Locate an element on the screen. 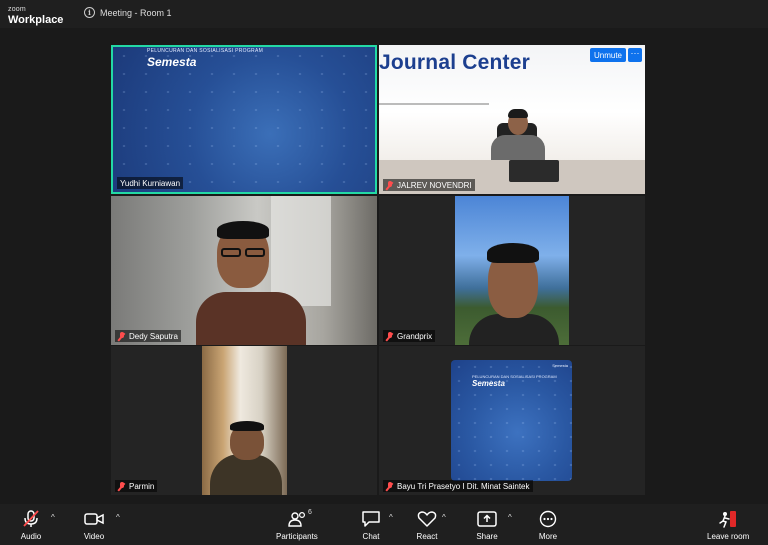 The image size is (768, 545). participant-video: Journal Center is located at coordinates (512, 119).